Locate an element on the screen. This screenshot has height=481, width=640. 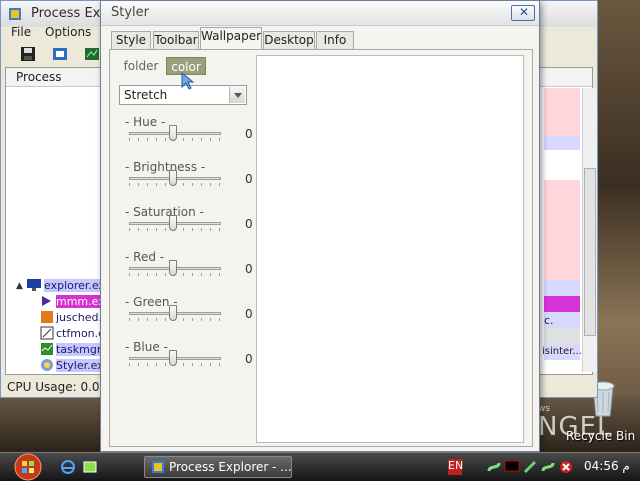
green-slider: - Green - 0 is located at coordinates (190, 315).